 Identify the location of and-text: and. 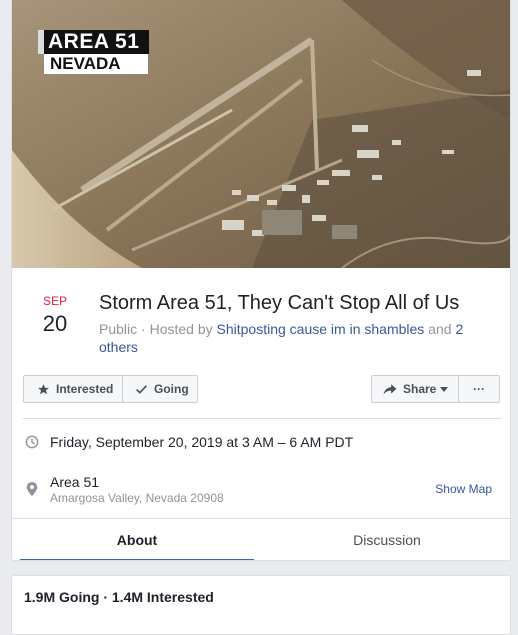
(440, 329).